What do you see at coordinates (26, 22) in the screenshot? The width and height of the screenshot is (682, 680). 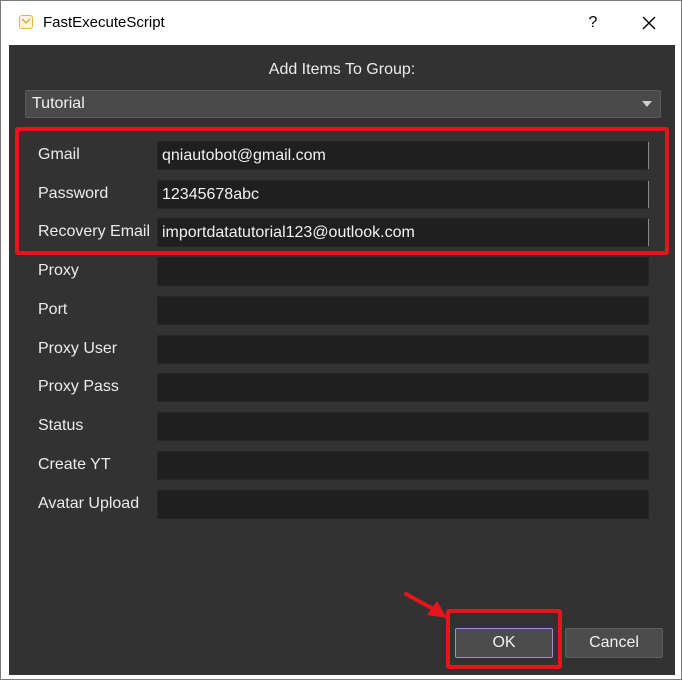 I see `mail-app-icon` at bounding box center [26, 22].